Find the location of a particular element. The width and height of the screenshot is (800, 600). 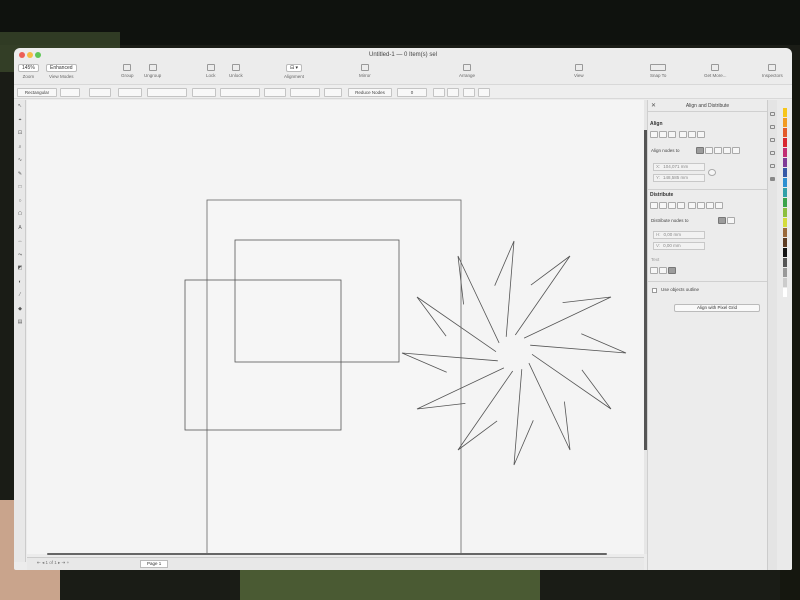

align-center-horizontal-icon is located at coordinates (663, 134).